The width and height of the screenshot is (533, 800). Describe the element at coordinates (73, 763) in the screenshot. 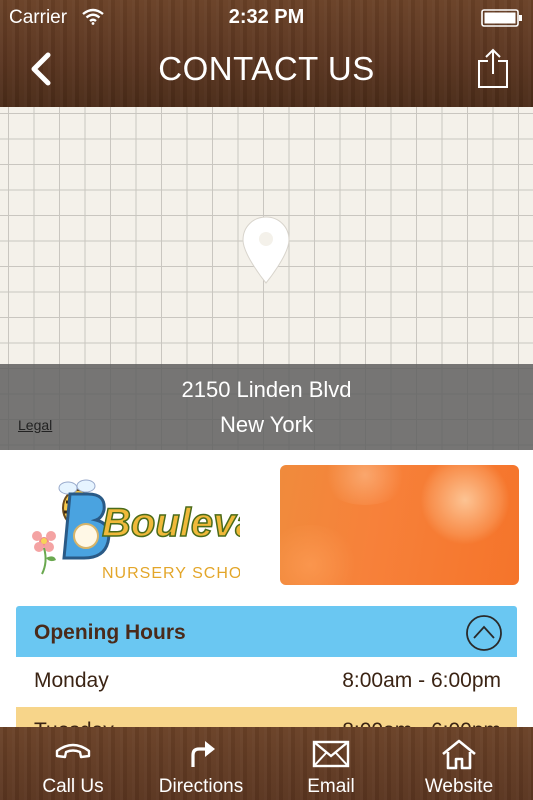

I see `tab-call-us: Call Us` at that location.